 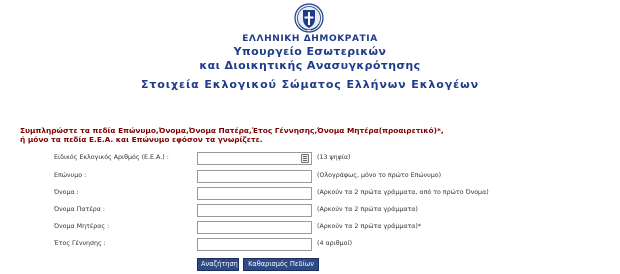 I want to click on first-name-label: Όνομα :, so click(x=66, y=192).